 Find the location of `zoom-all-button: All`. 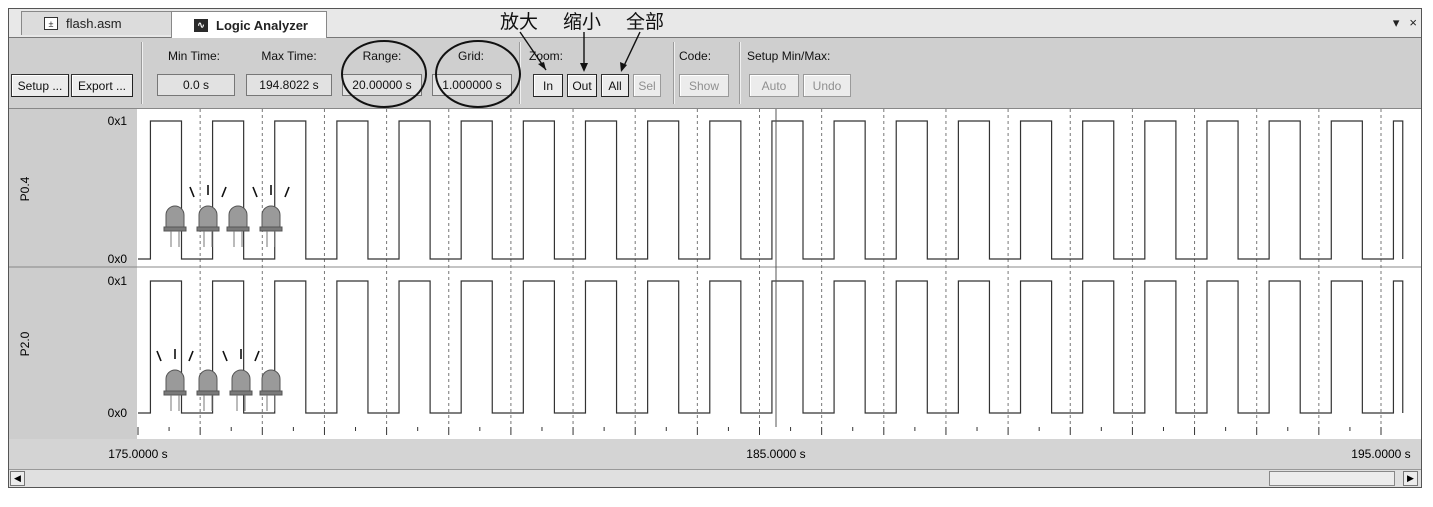

zoom-all-button: All is located at coordinates (615, 85).